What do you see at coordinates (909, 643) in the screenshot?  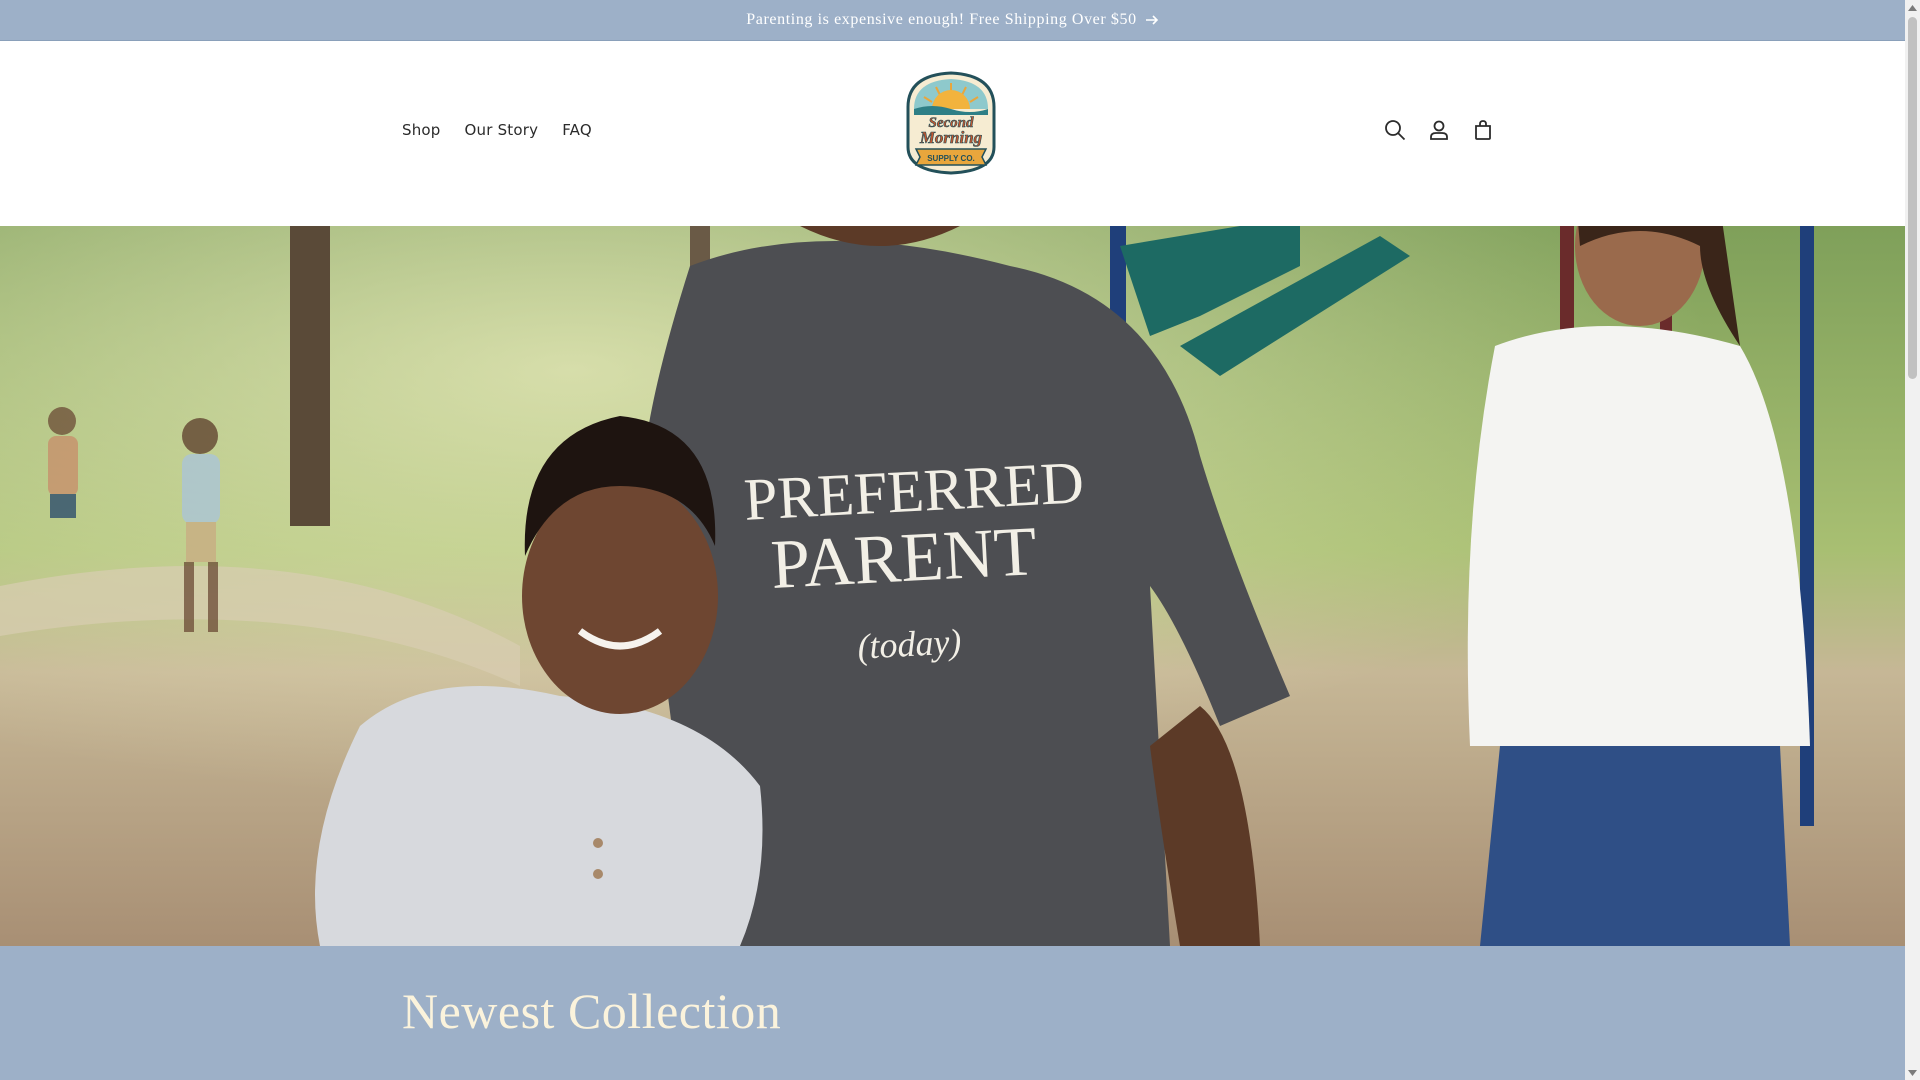 I see `shirt-text-line-3: (today)` at bounding box center [909, 643].